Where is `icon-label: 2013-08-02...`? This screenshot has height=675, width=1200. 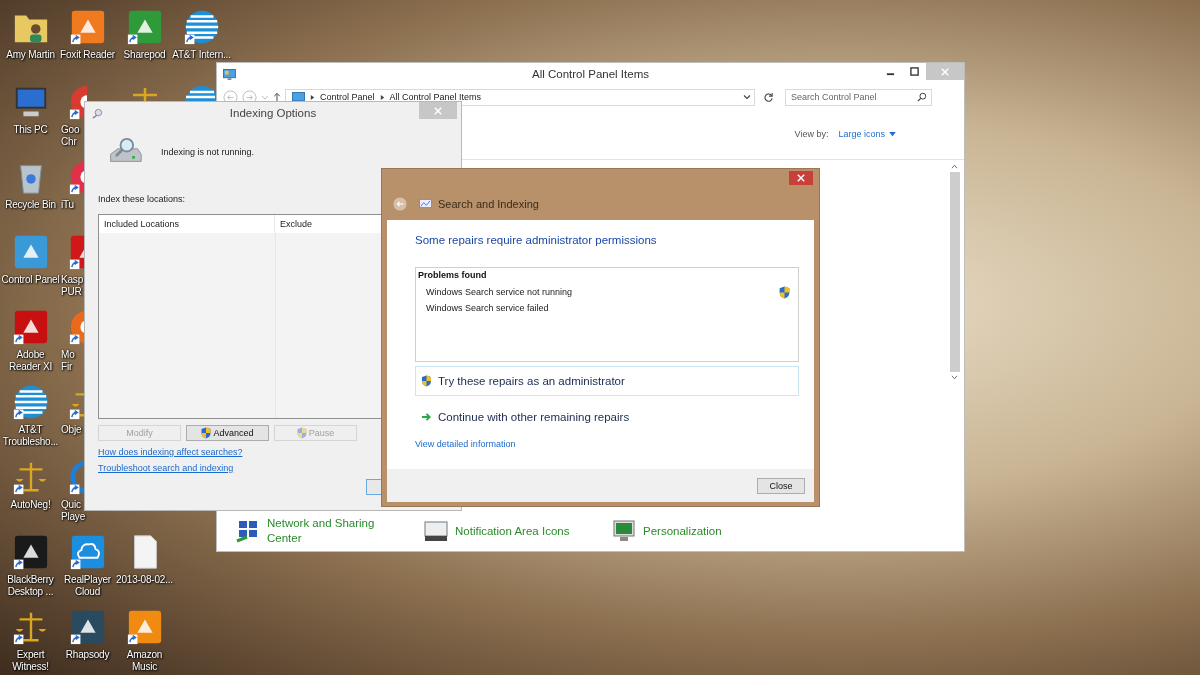 icon-label: 2013-08-02... is located at coordinates (144, 580).